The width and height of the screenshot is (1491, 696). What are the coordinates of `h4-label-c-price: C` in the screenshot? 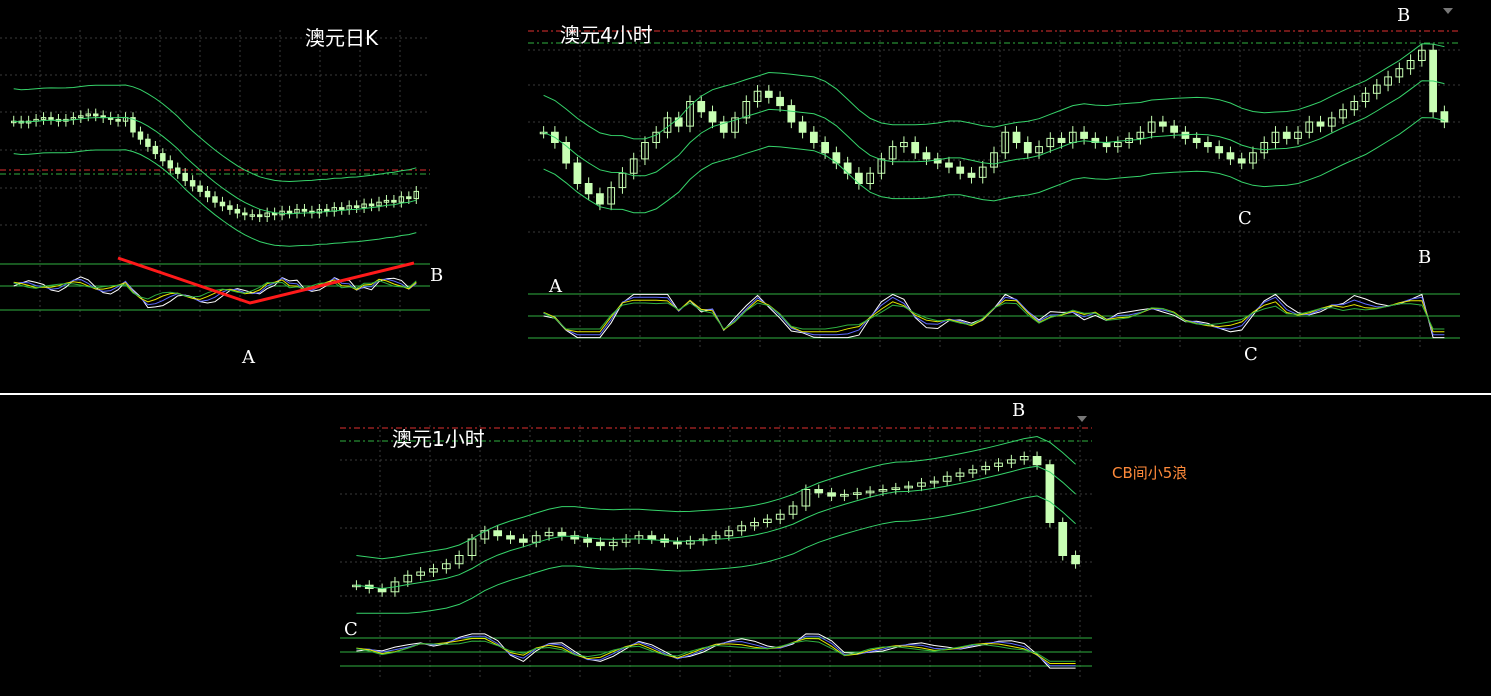 It's located at (1245, 218).